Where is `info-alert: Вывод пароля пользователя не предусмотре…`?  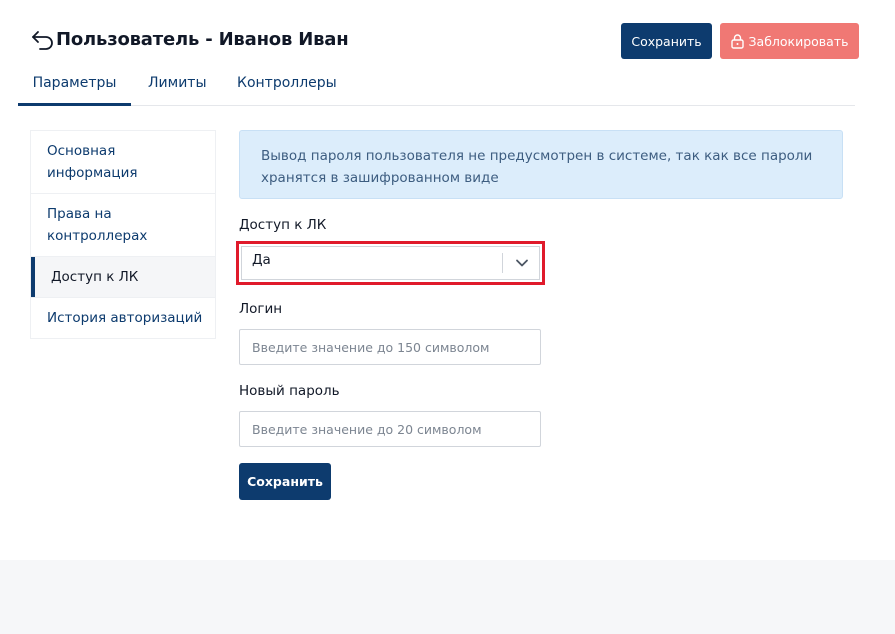 info-alert: Вывод пароля пользователя не предусмотре… is located at coordinates (541, 164).